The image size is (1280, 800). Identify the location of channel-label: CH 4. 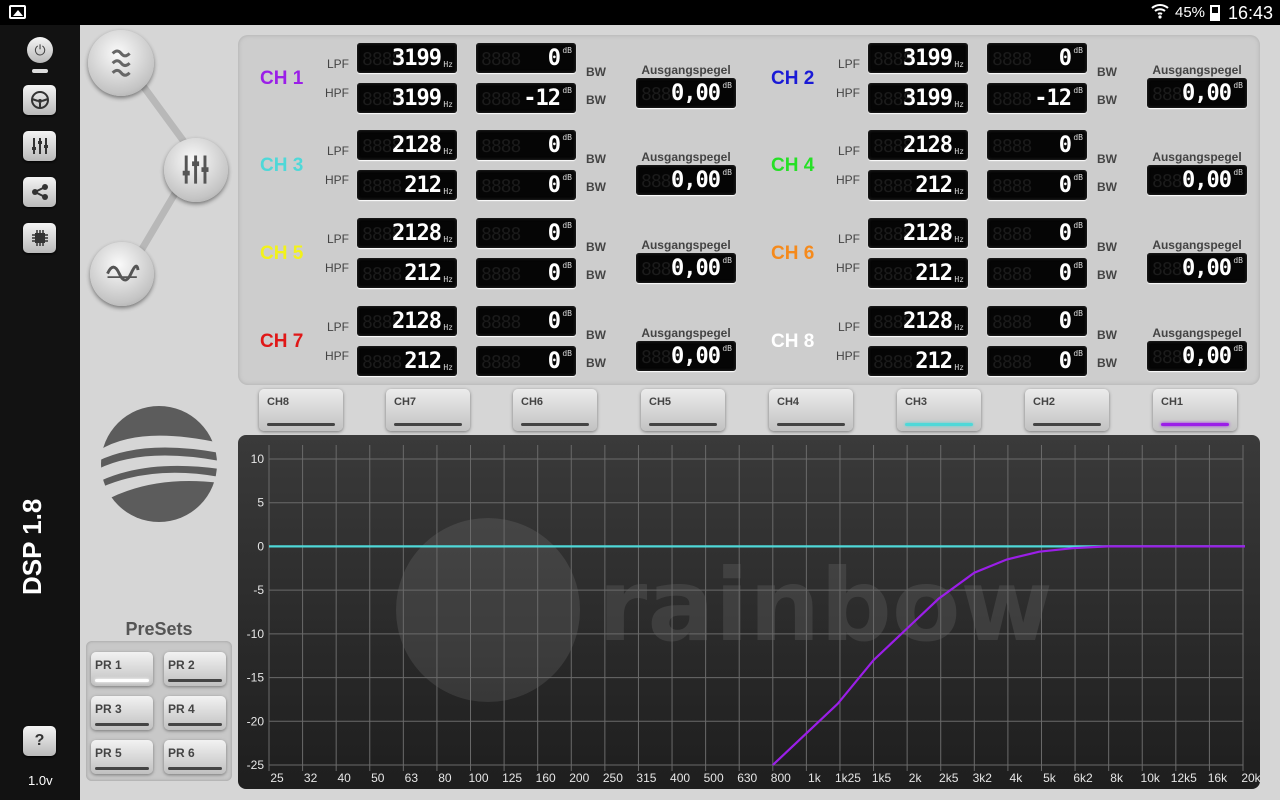
(793, 165).